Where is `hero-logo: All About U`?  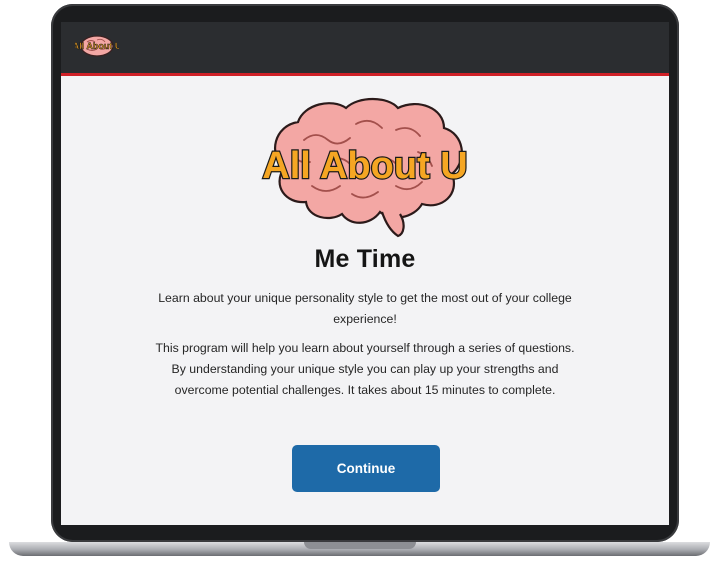
hero-logo: All About U is located at coordinates (365, 167).